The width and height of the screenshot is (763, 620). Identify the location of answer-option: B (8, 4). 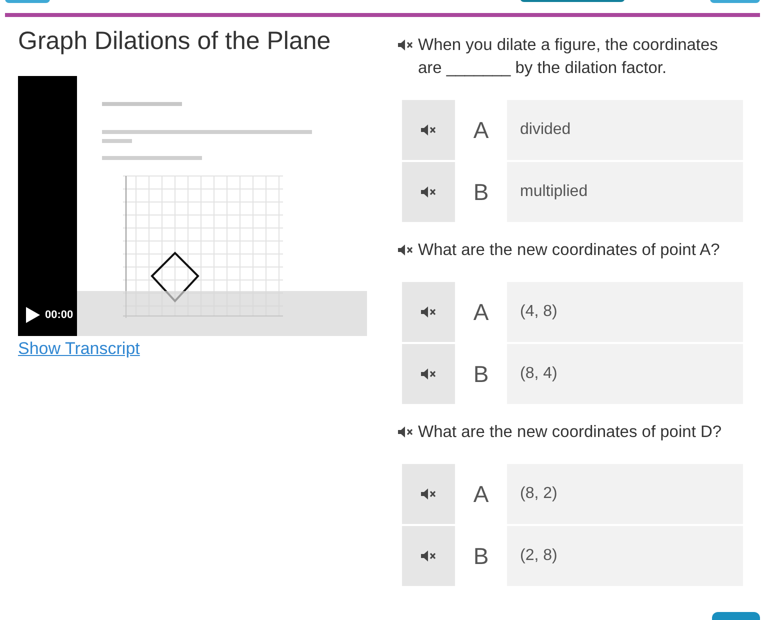
(572, 374).